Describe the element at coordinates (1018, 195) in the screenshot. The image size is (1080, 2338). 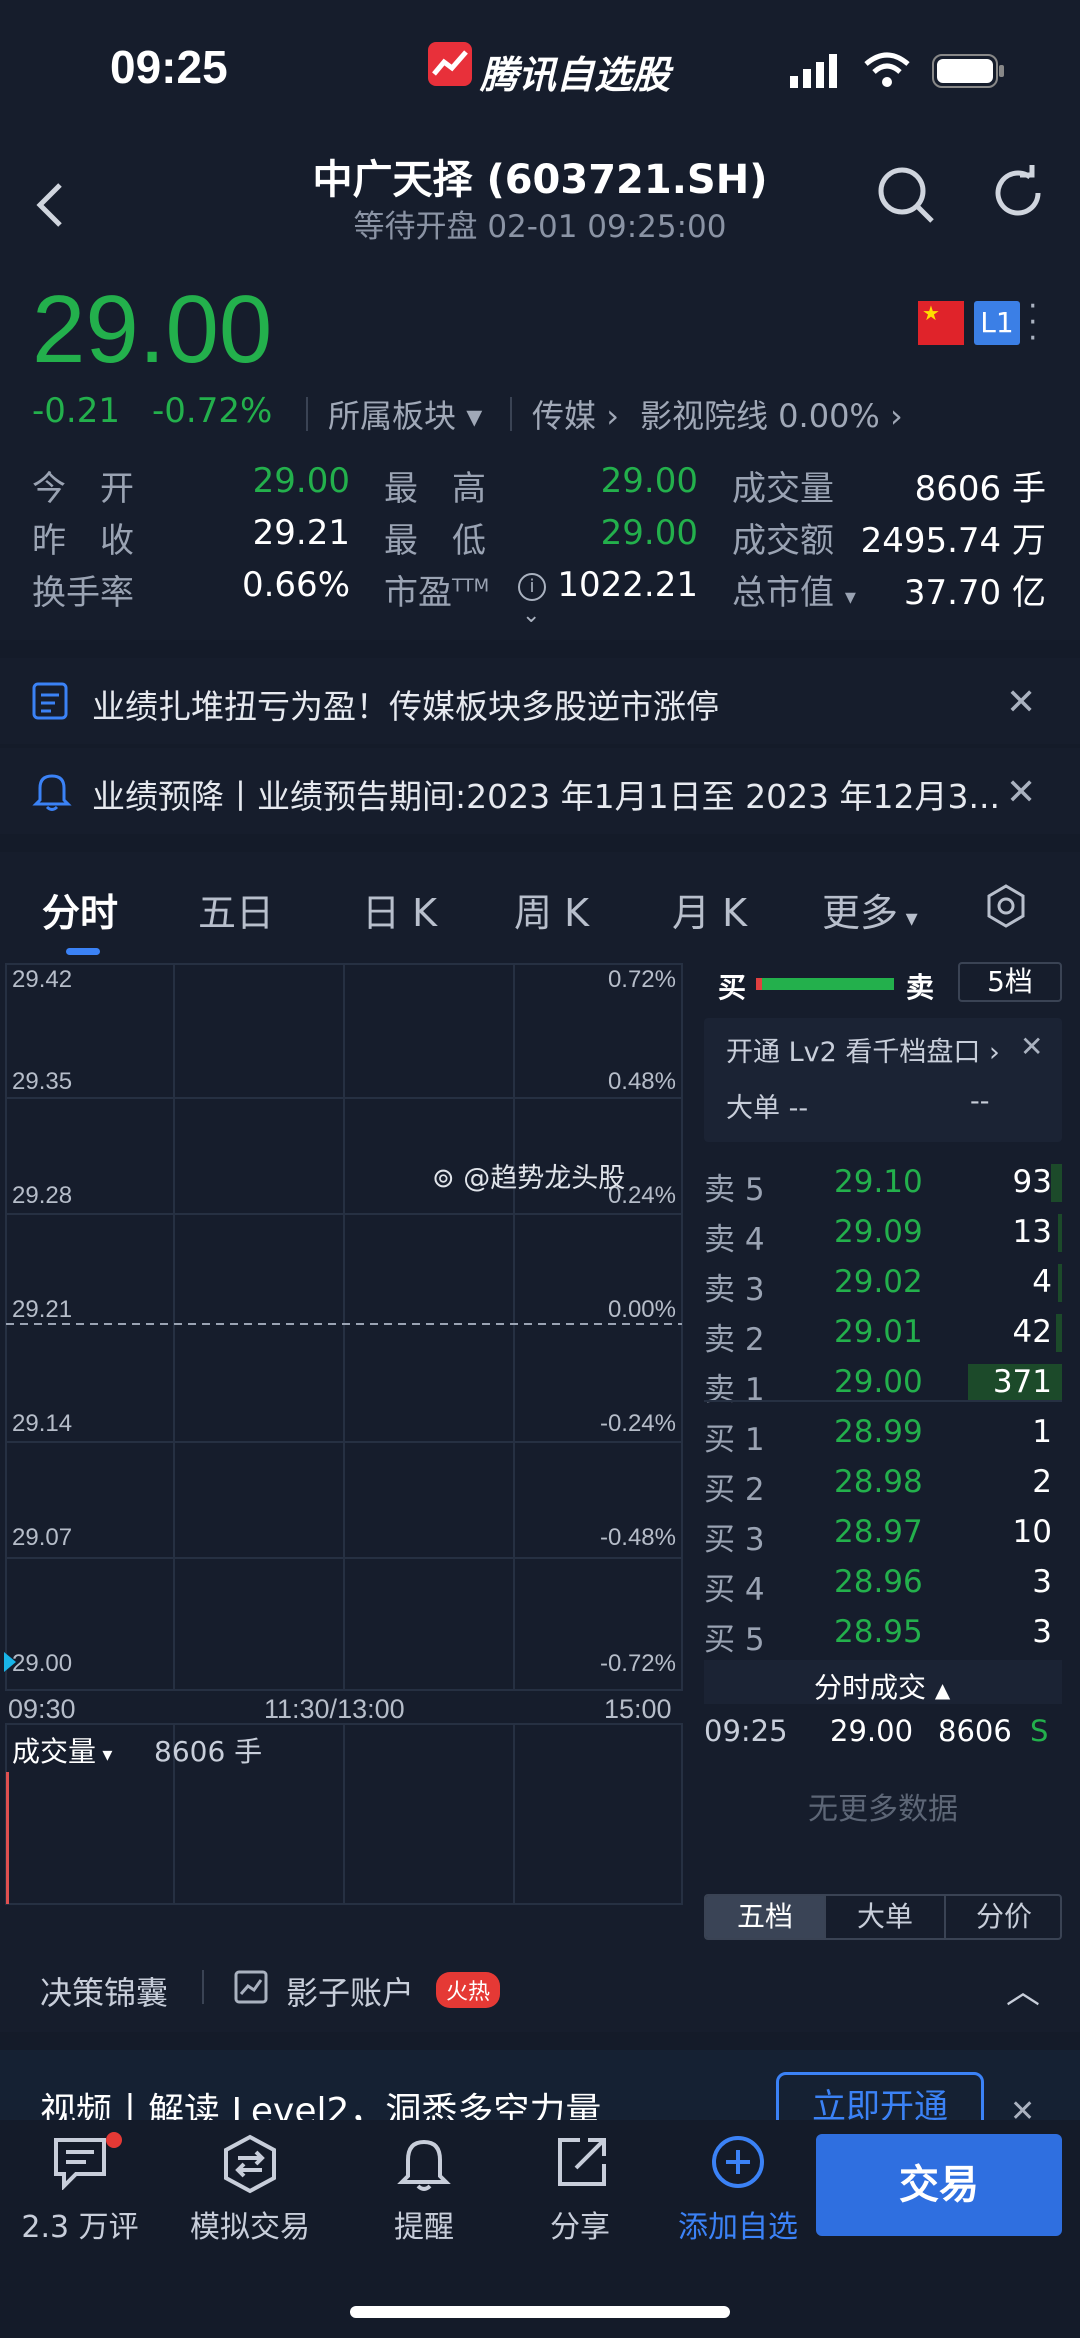
I see `refresh-icon` at that location.